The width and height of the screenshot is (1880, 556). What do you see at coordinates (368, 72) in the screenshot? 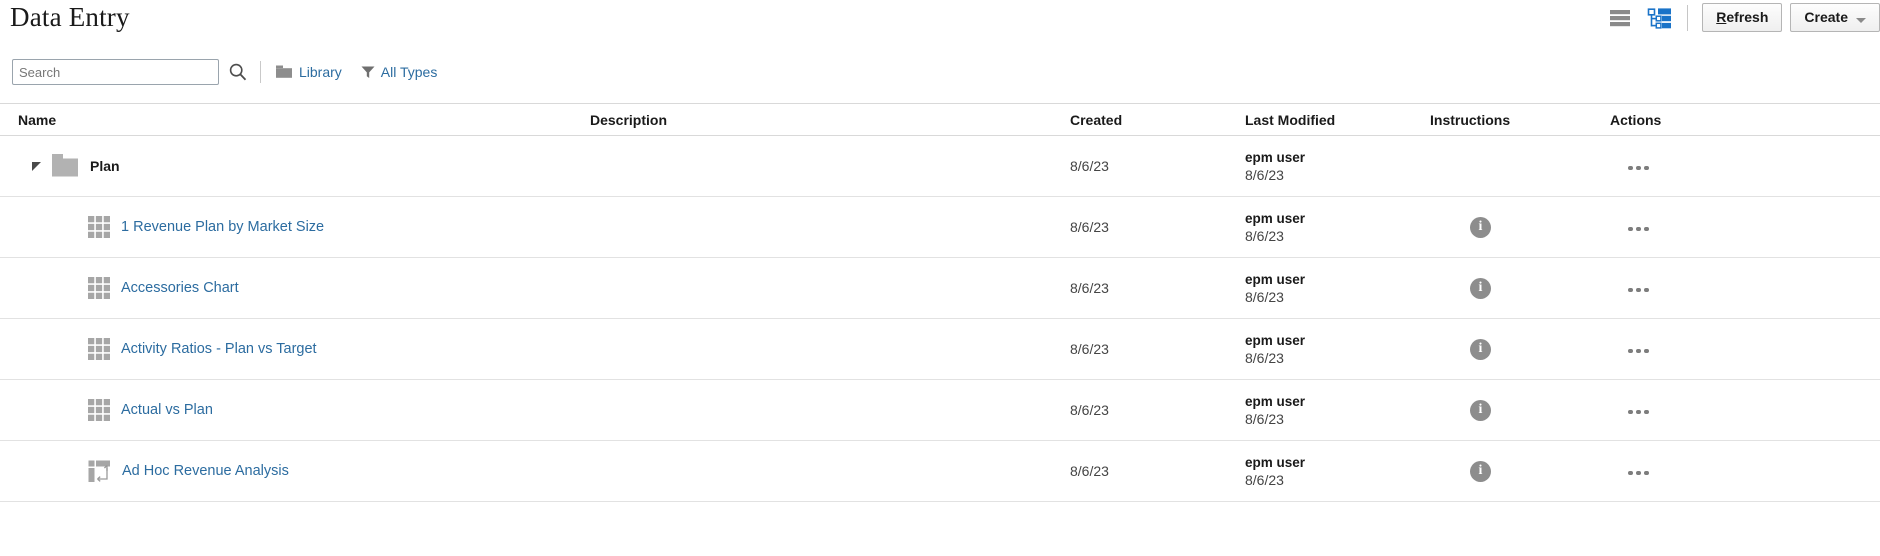
I see `filter-funnel-icon` at bounding box center [368, 72].